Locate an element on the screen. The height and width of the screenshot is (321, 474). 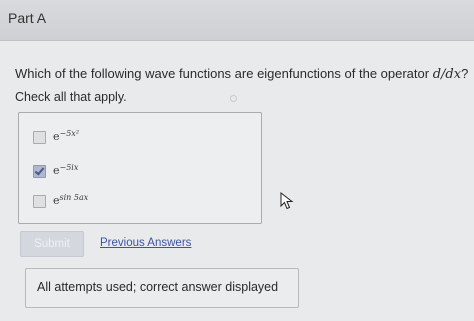
choice-3-exponent: sin 5ax is located at coordinates (74, 197).